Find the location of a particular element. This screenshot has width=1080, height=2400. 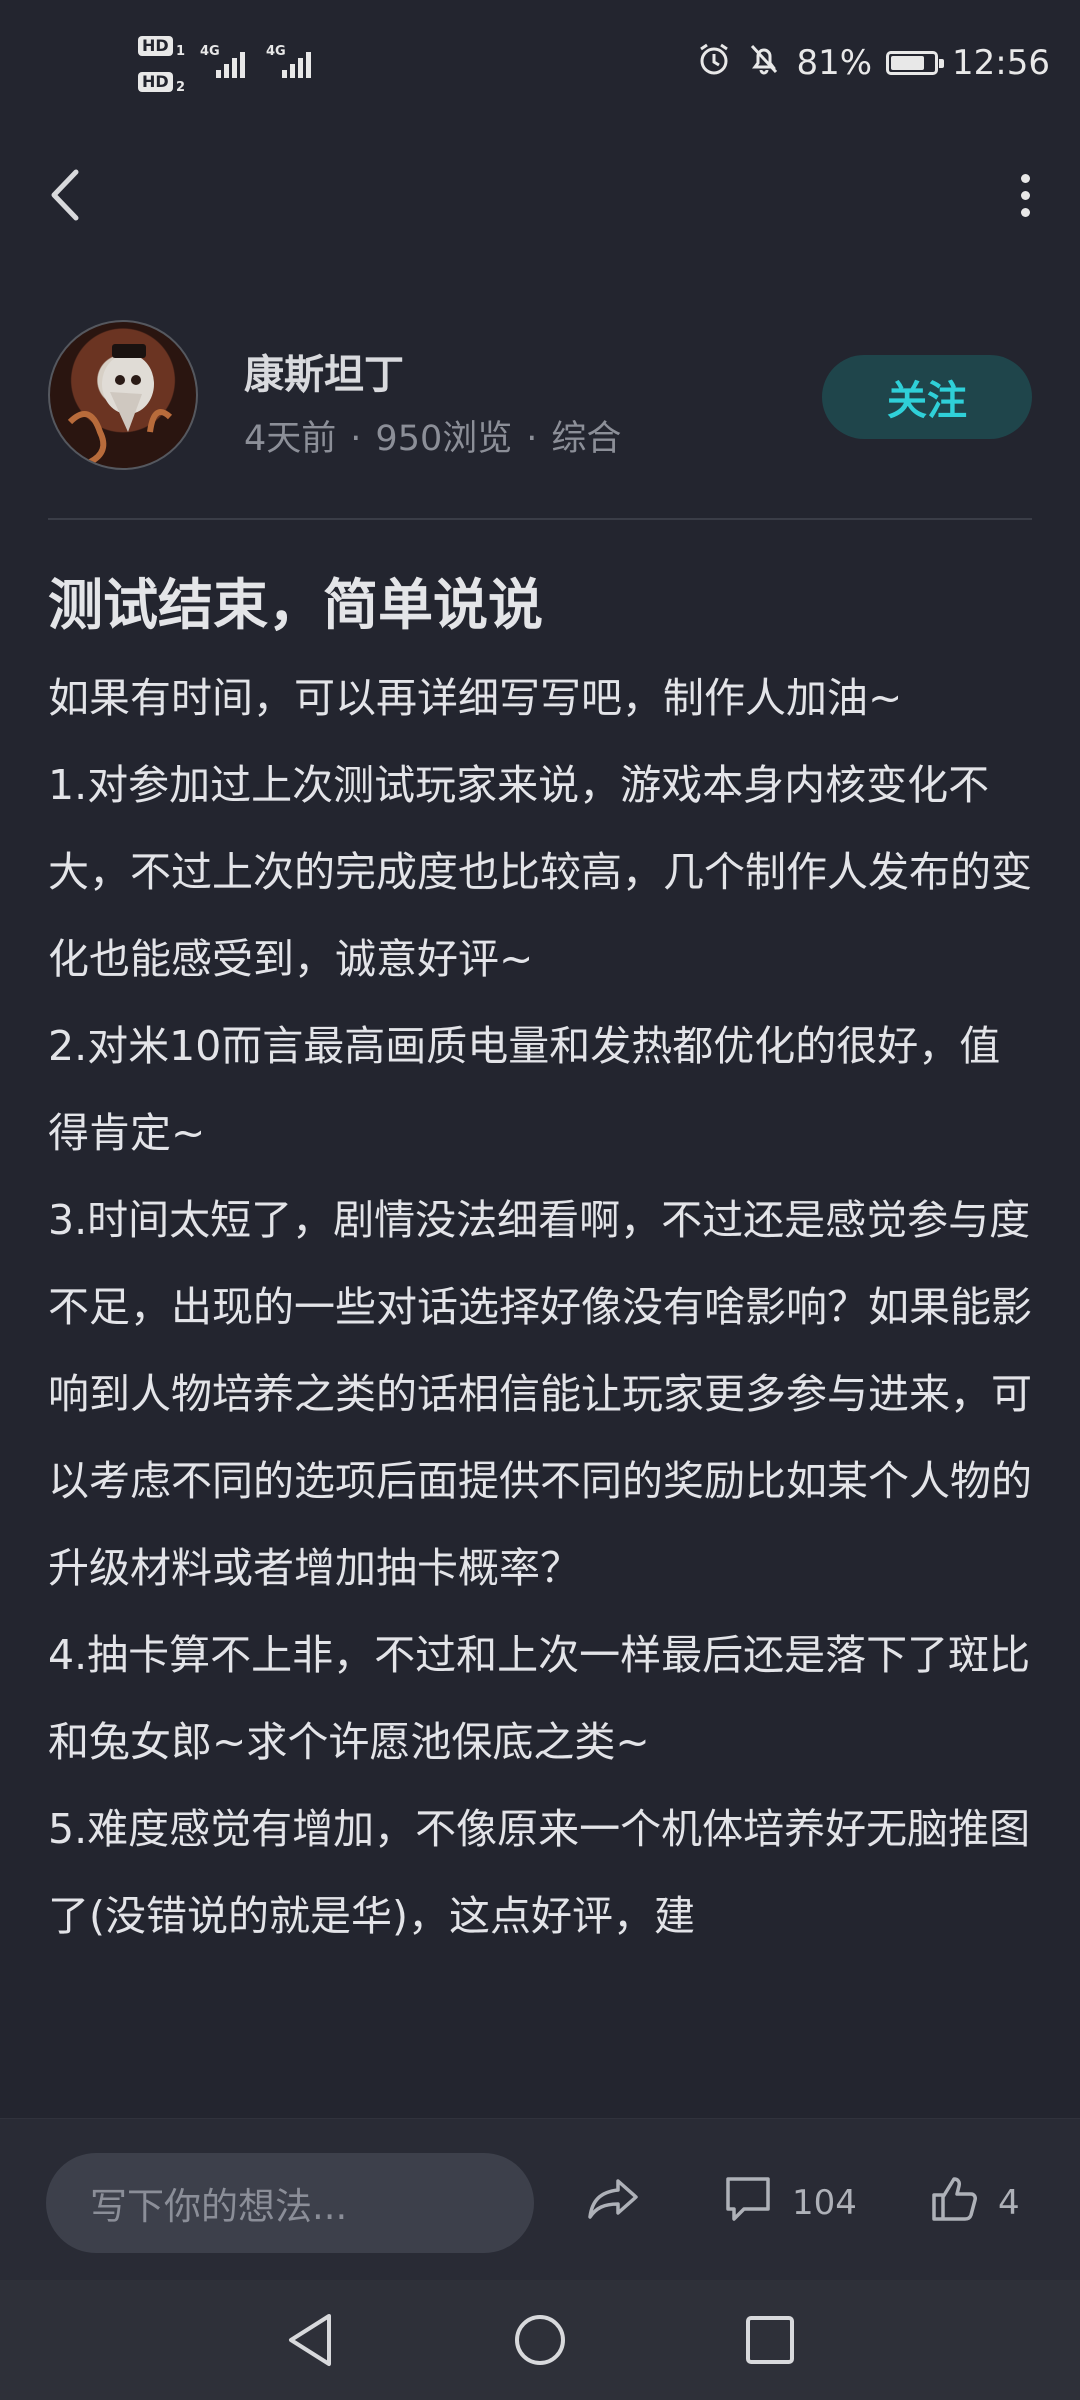

alarm-icon is located at coordinates (714, 63).